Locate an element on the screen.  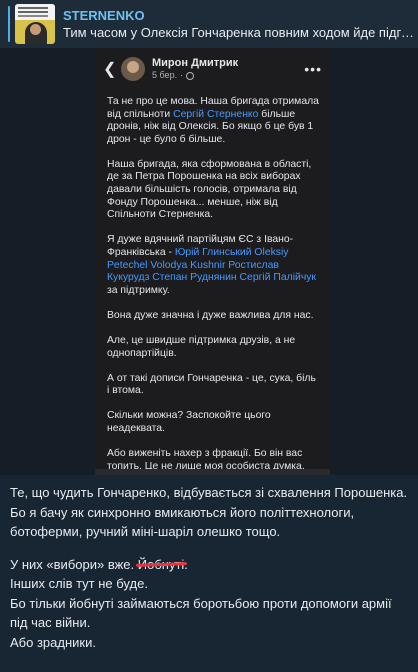
post-author-name: Мирон Дмитрик is located at coordinates (195, 63).